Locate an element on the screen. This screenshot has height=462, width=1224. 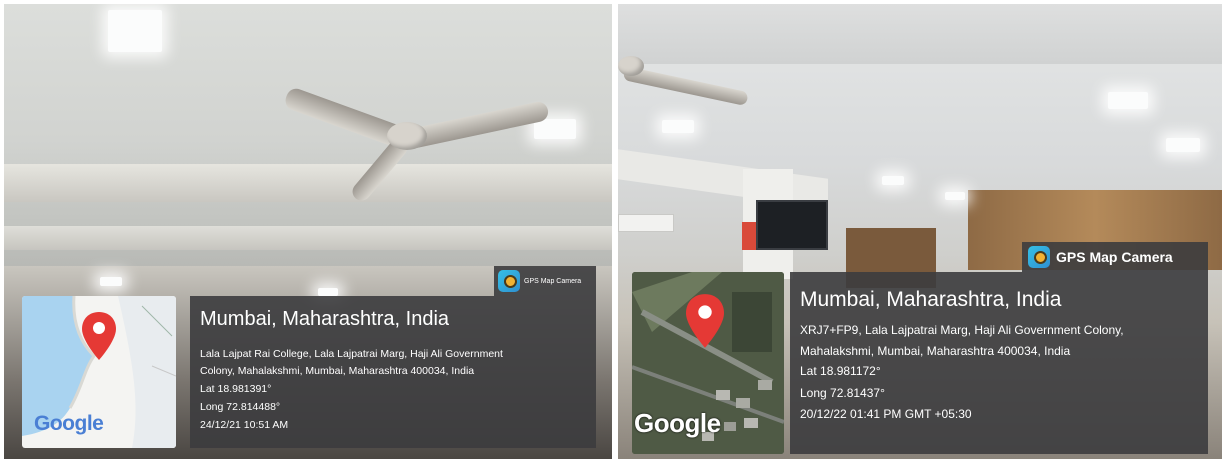
wall-tv is located at coordinates (792, 225).